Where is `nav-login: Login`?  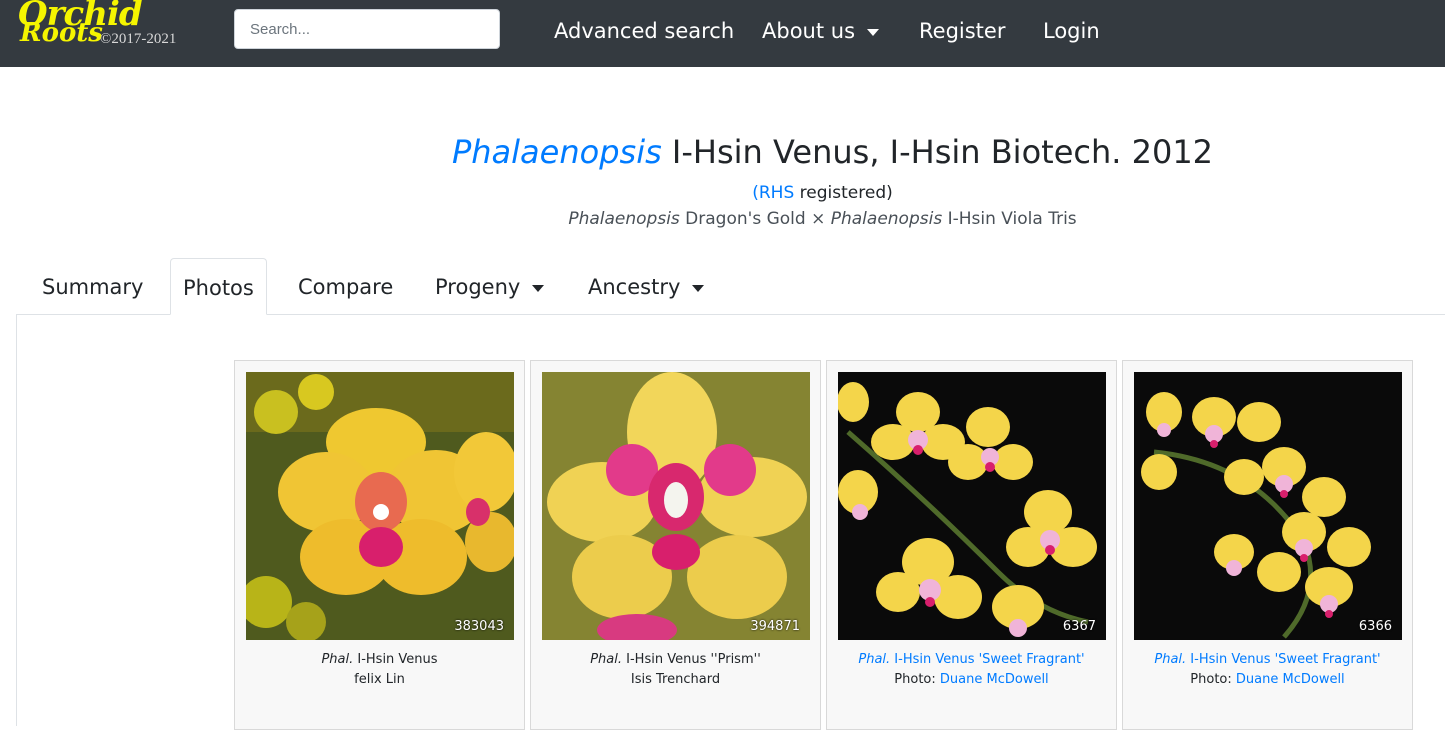 nav-login: Login is located at coordinates (1071, 31).